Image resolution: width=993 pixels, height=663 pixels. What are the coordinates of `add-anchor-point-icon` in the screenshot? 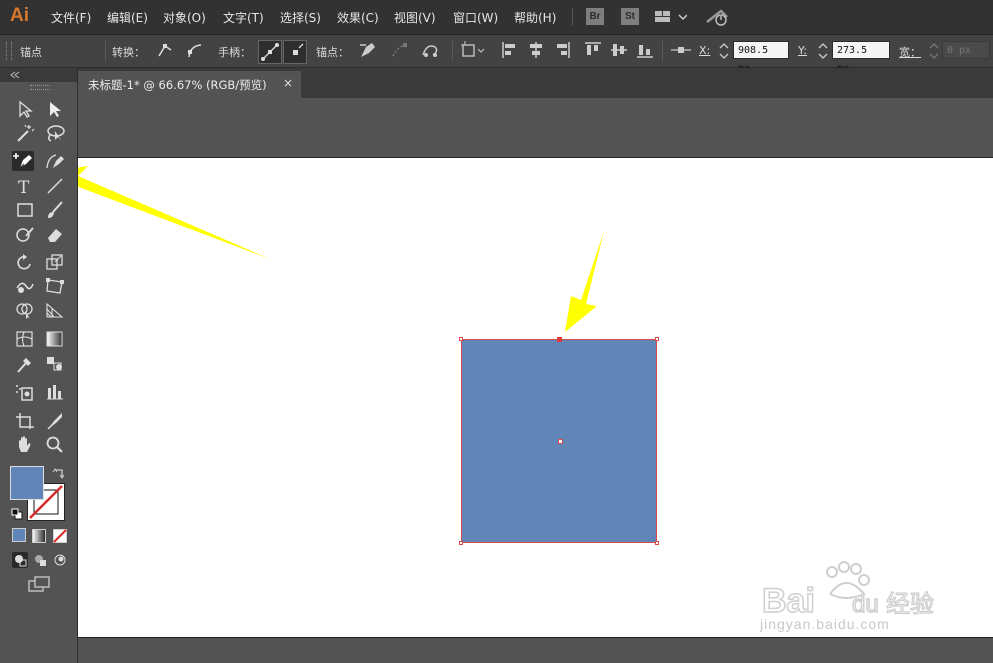 It's located at (23, 161).